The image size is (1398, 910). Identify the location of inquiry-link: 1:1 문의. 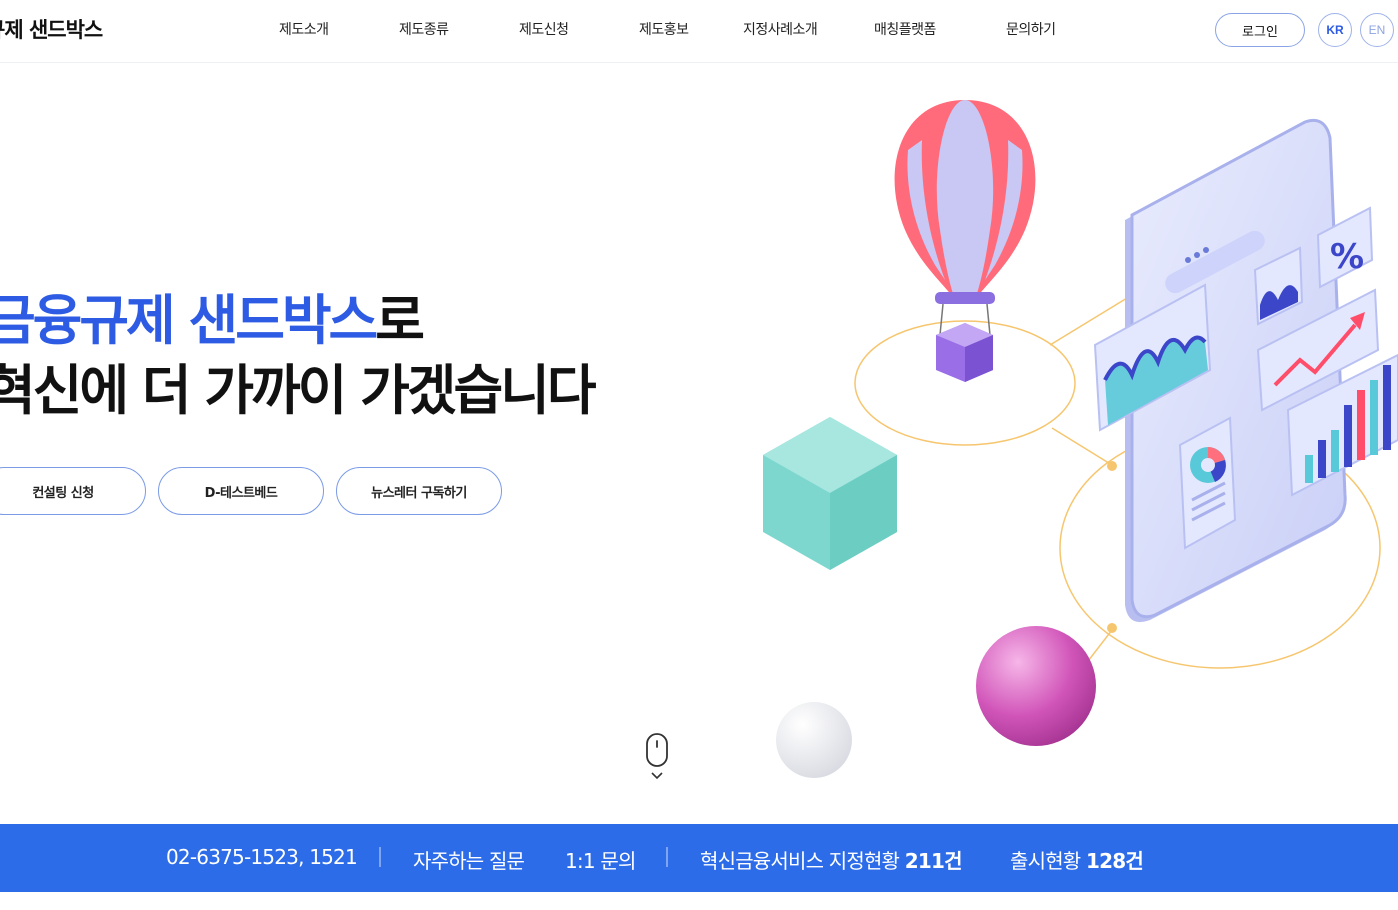
(600, 859).